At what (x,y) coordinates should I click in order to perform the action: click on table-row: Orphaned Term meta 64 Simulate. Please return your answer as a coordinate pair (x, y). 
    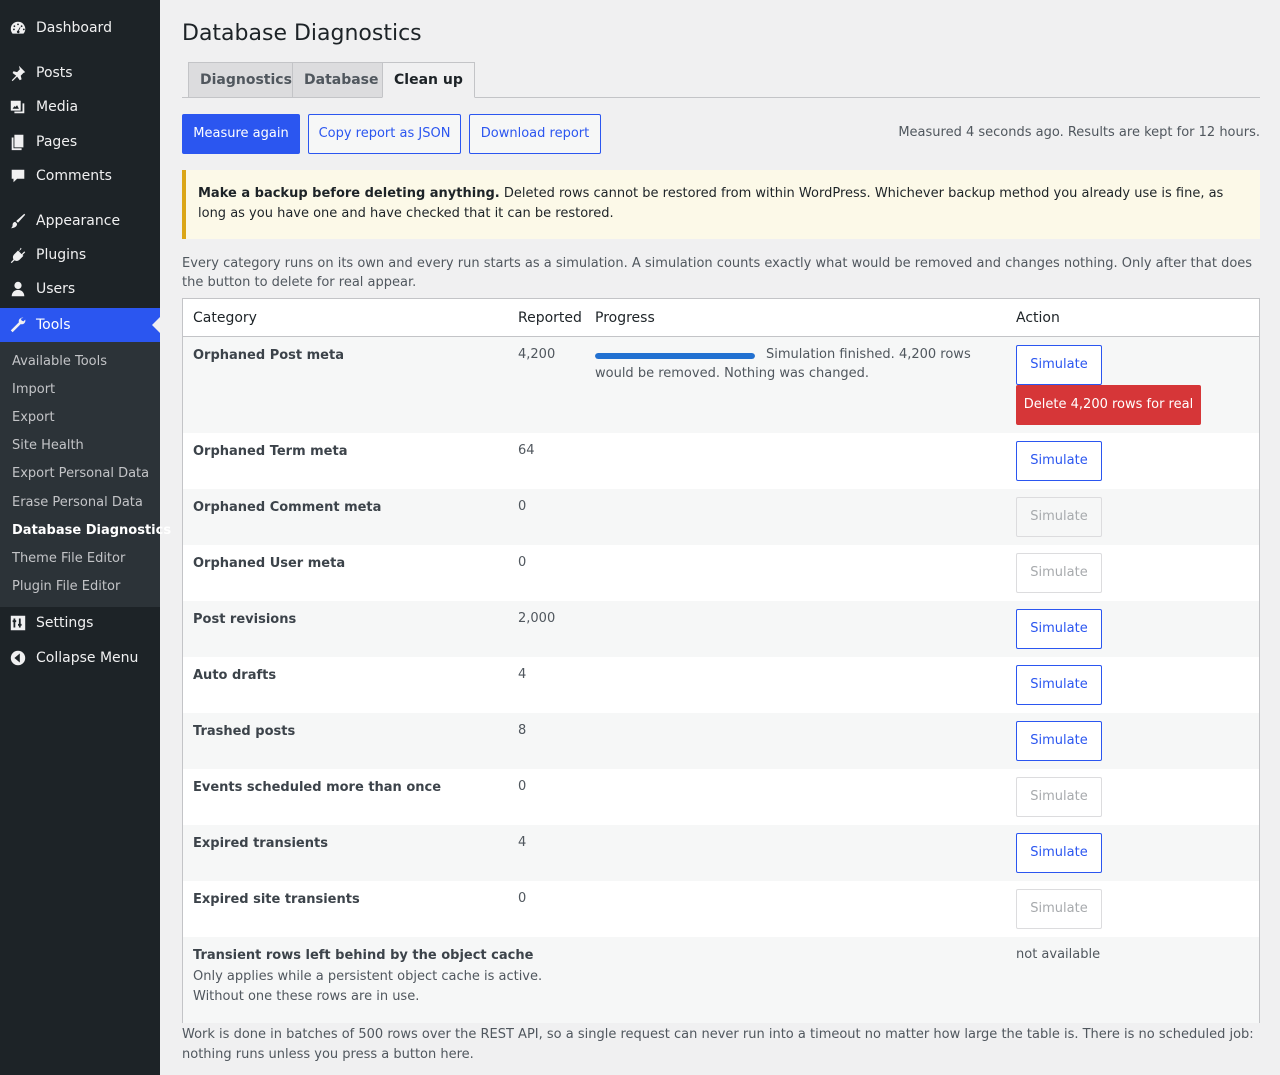
    Looking at the image, I should click on (721, 461).